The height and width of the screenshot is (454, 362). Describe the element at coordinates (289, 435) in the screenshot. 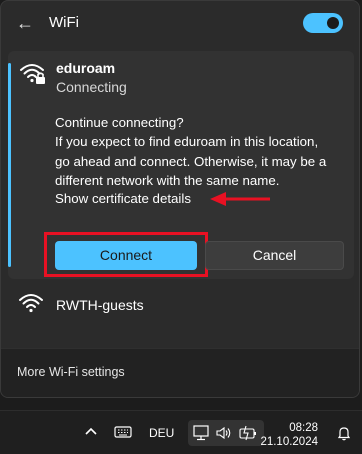

I see `clock: 08:28 21.10.2024` at that location.